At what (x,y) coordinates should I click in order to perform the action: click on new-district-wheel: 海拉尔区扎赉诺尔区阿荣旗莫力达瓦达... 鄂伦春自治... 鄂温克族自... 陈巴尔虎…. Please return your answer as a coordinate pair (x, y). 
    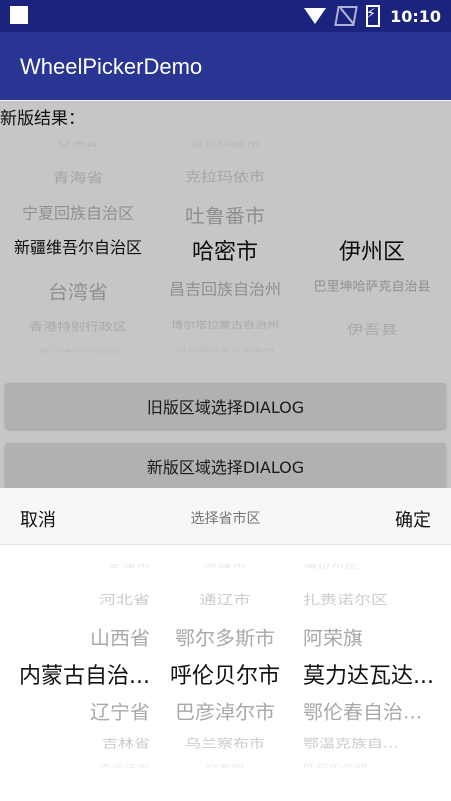
    Looking at the image, I should click on (376, 666).